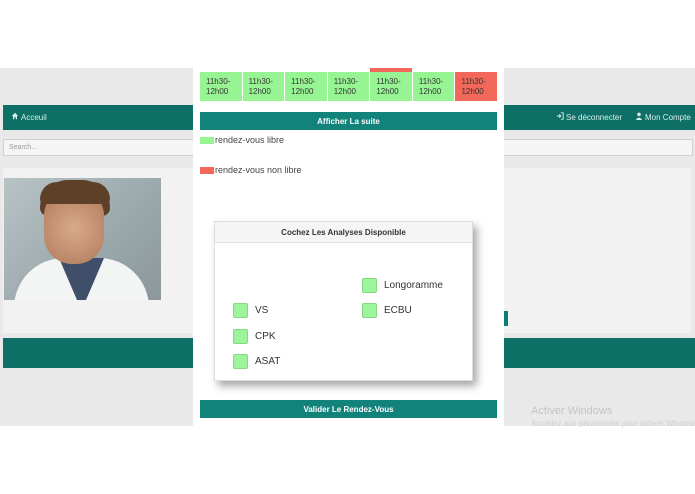 The height and width of the screenshot is (494, 695). Describe the element at coordinates (262, 310) in the screenshot. I see `checkbox-label: VS` at that location.